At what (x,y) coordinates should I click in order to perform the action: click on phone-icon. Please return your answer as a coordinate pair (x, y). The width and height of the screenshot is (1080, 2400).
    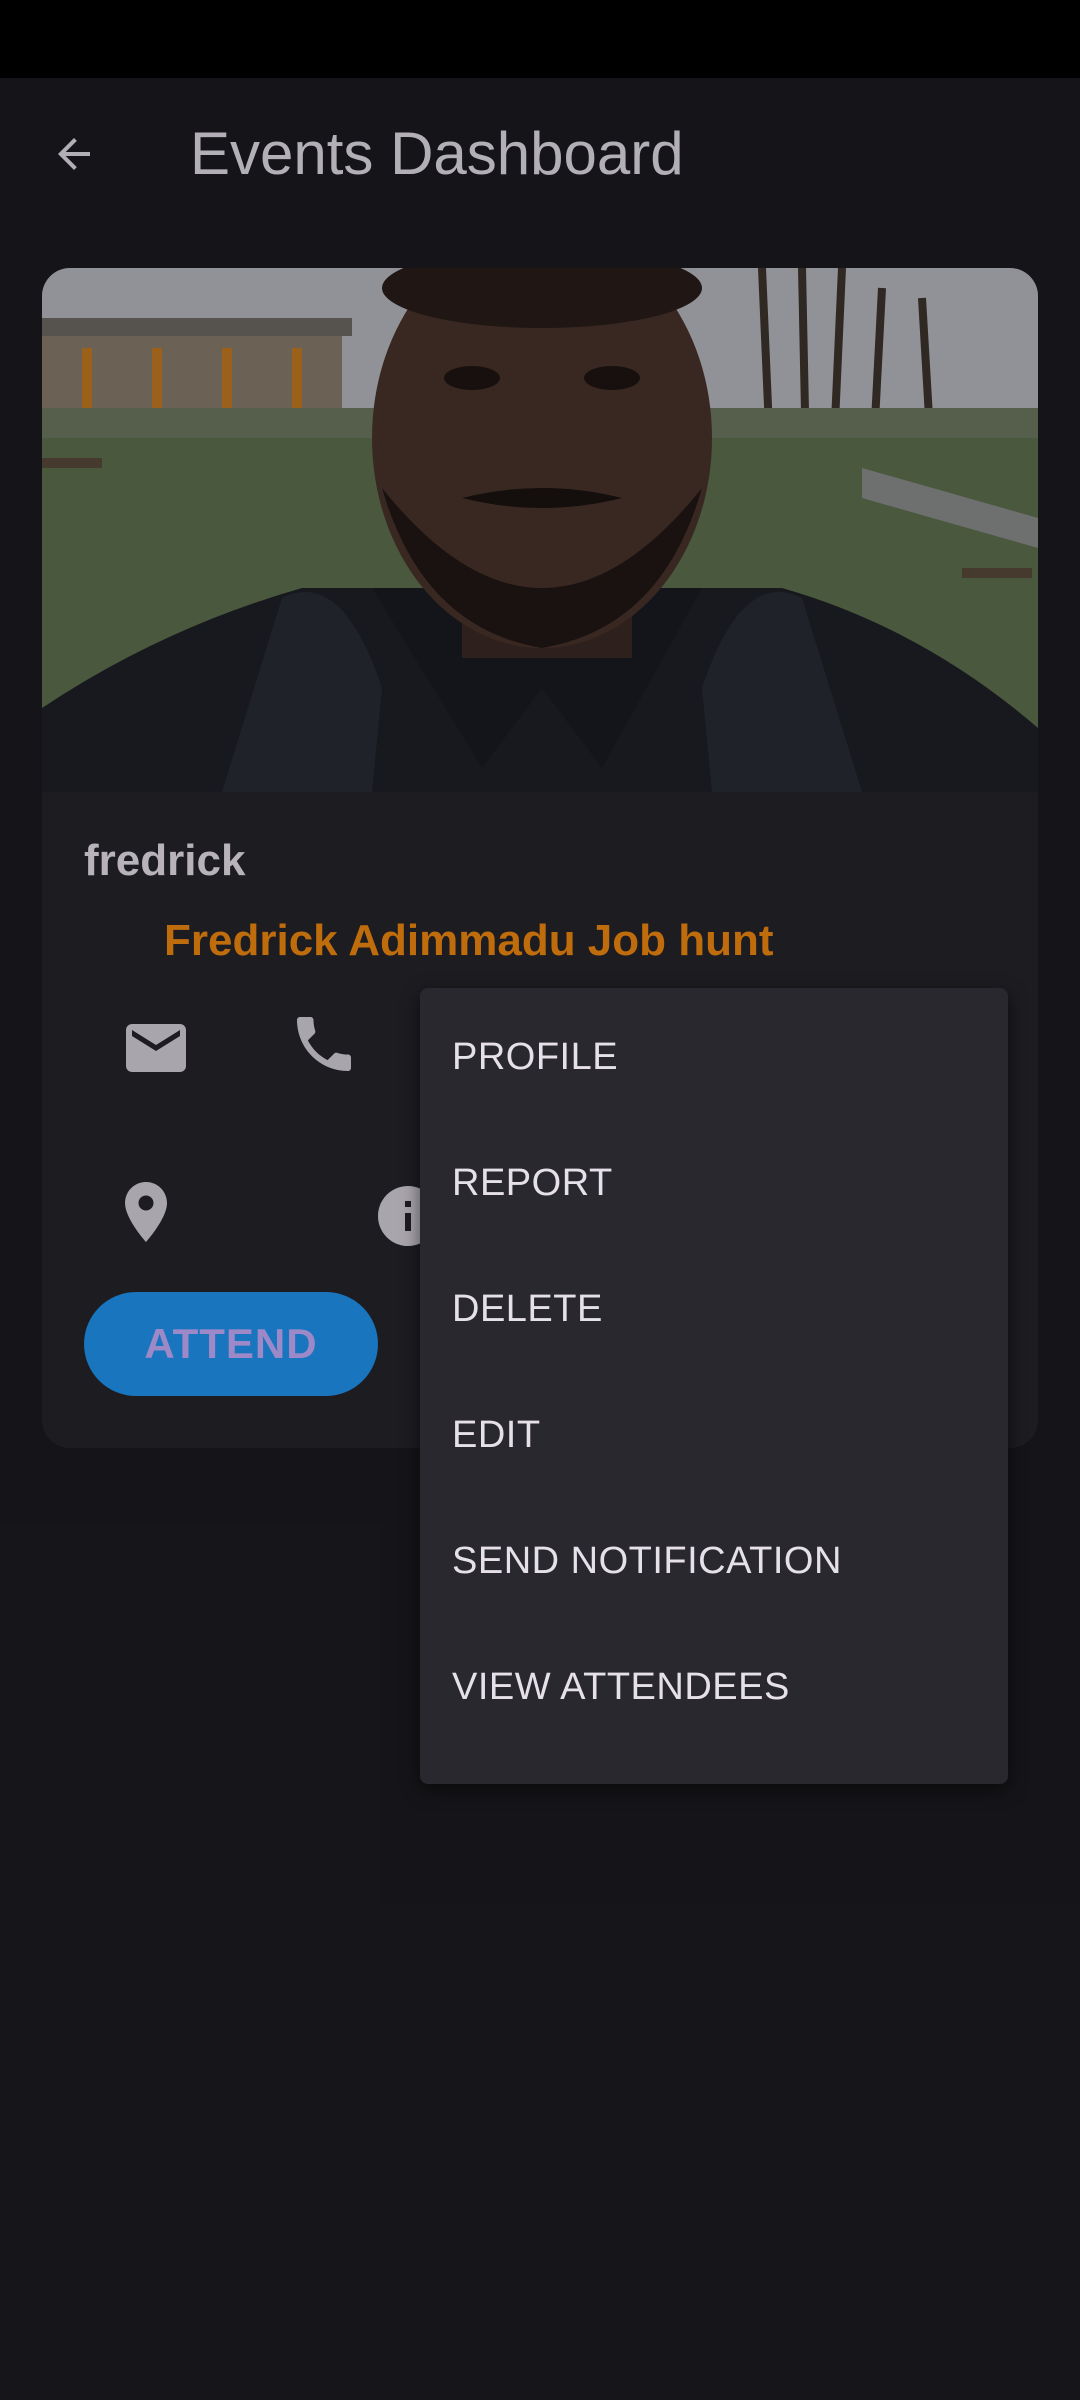
    Looking at the image, I should click on (324, 1044).